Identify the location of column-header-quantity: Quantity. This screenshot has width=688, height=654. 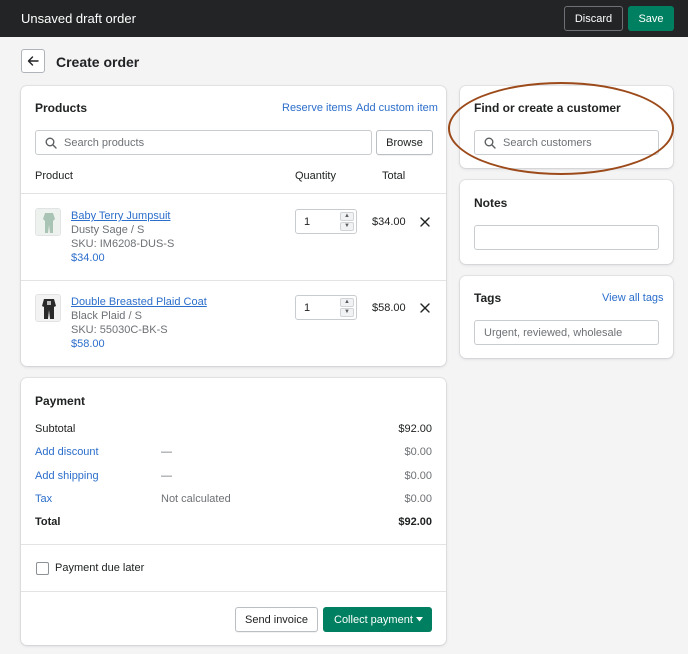
(315, 176).